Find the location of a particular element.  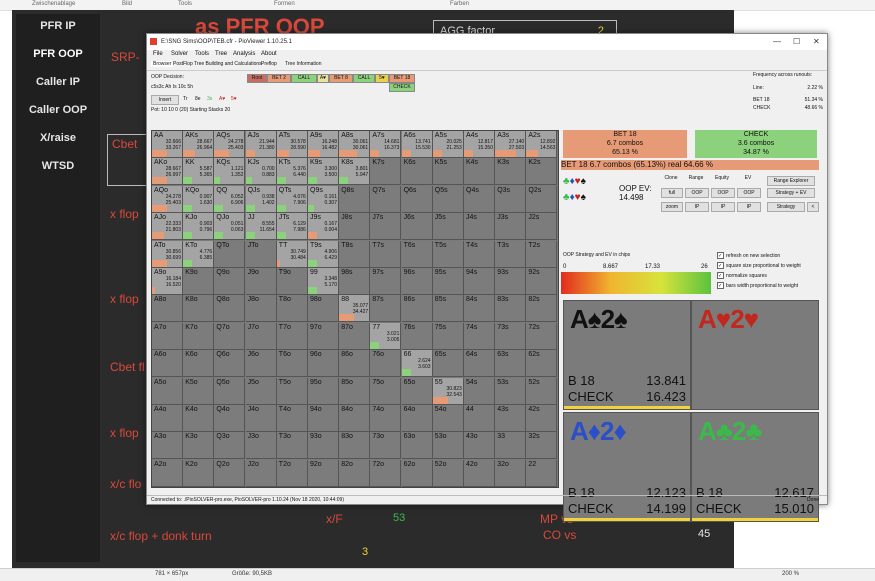

tree-node: BET 18 is located at coordinates (402, 78).